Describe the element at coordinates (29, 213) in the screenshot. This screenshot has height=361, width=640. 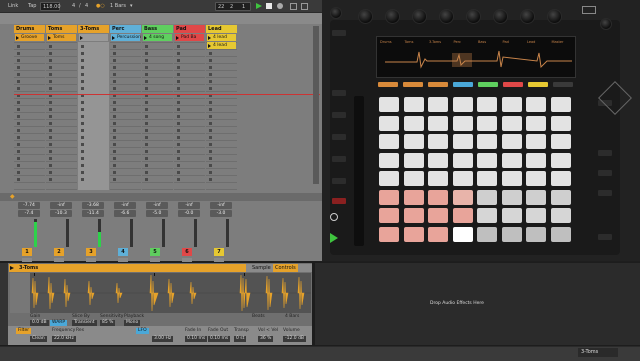
I see `peak-readout: -7.4` at that location.